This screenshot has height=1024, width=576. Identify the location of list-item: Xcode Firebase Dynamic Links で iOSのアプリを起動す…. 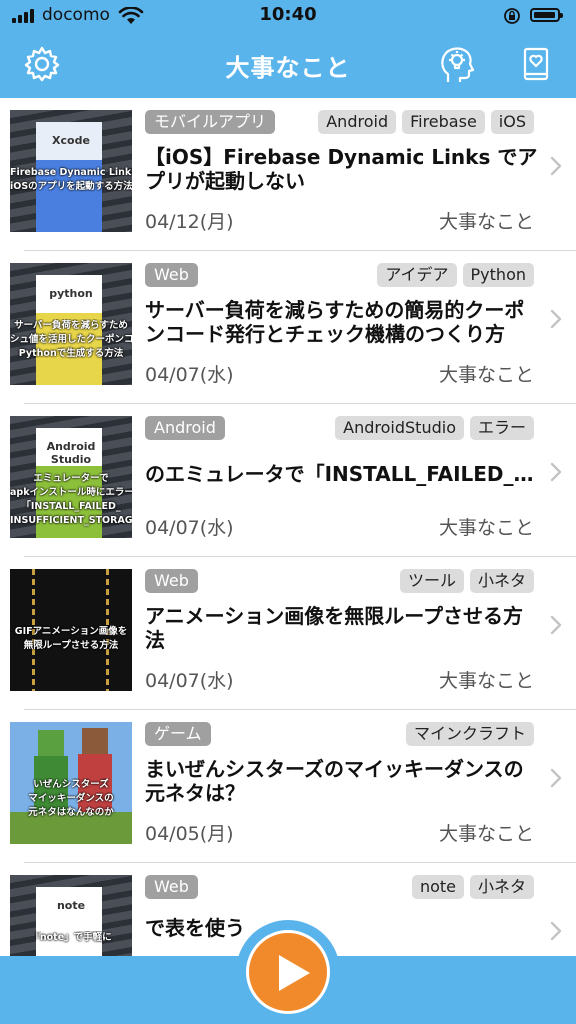
(288, 174).